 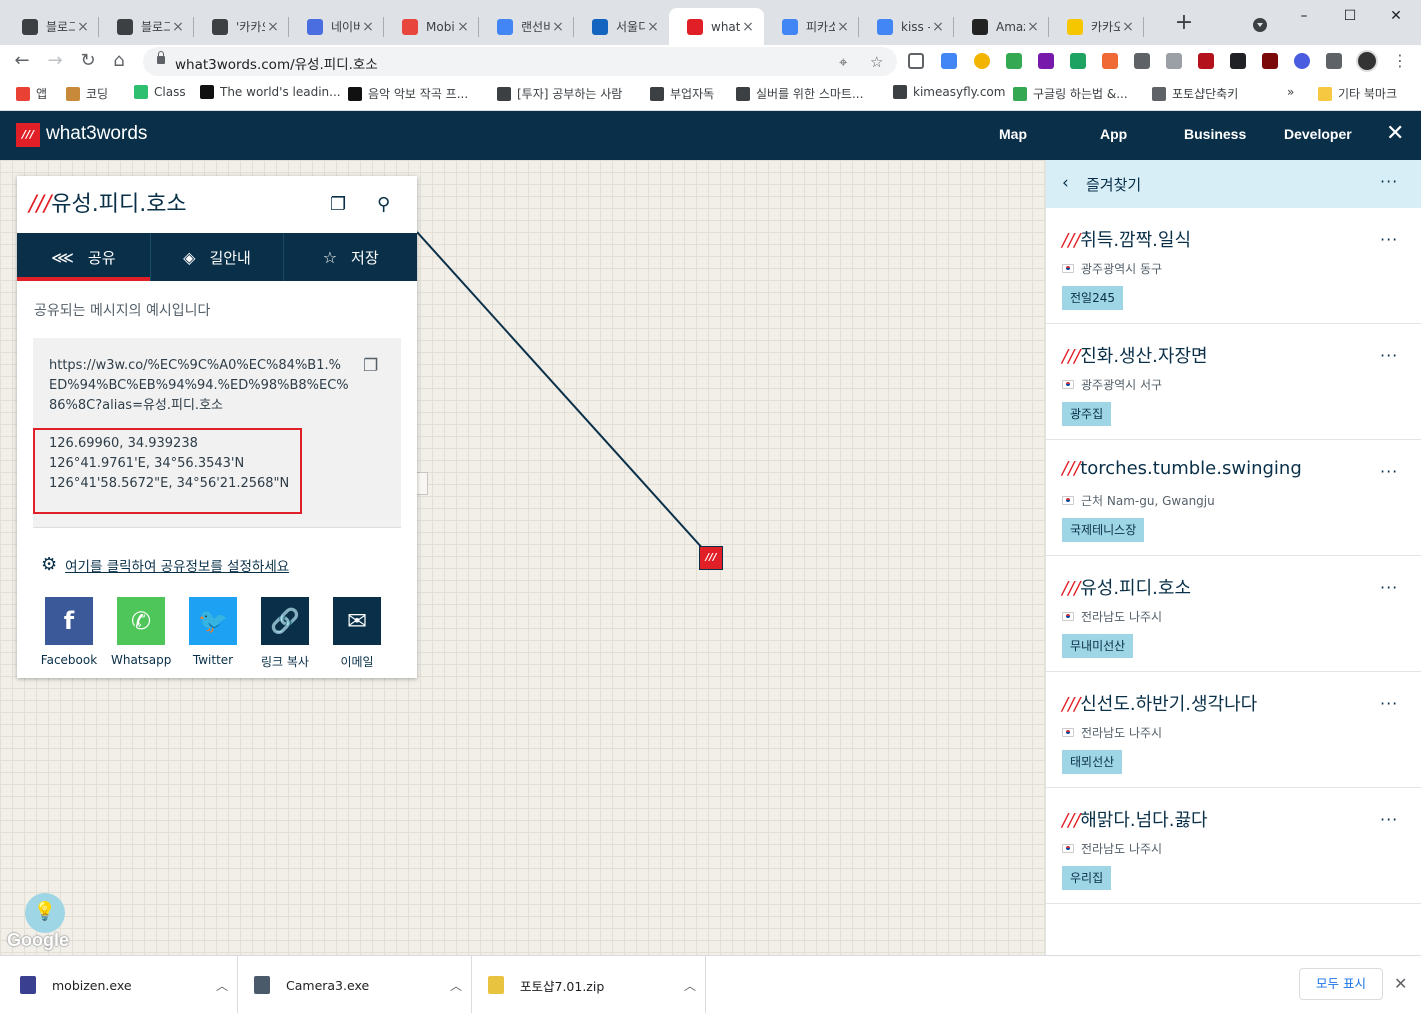 What do you see at coordinates (1065, 183) in the screenshot?
I see `chevron-left-icon: ‹` at bounding box center [1065, 183].